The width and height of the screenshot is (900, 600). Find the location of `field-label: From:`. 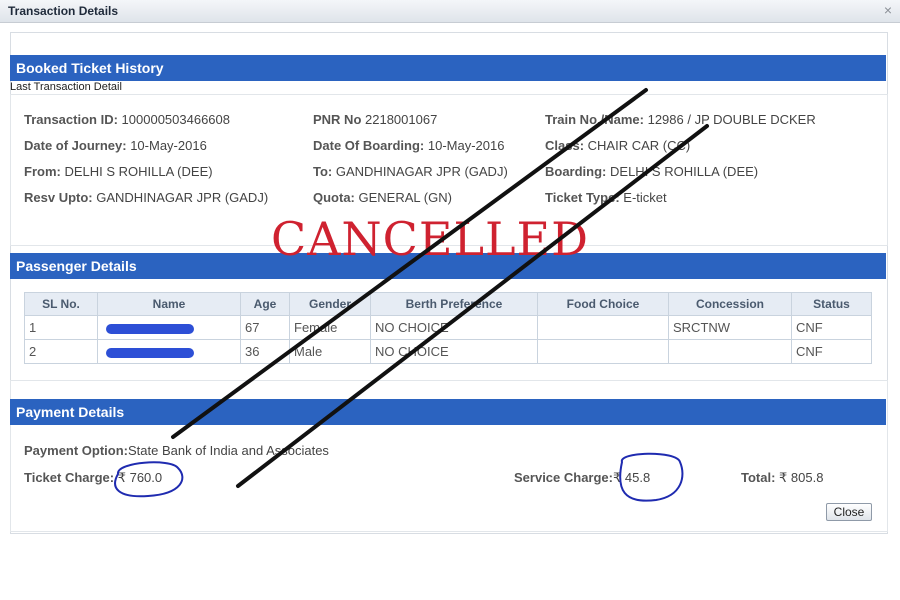

field-label: From: is located at coordinates (42, 171).